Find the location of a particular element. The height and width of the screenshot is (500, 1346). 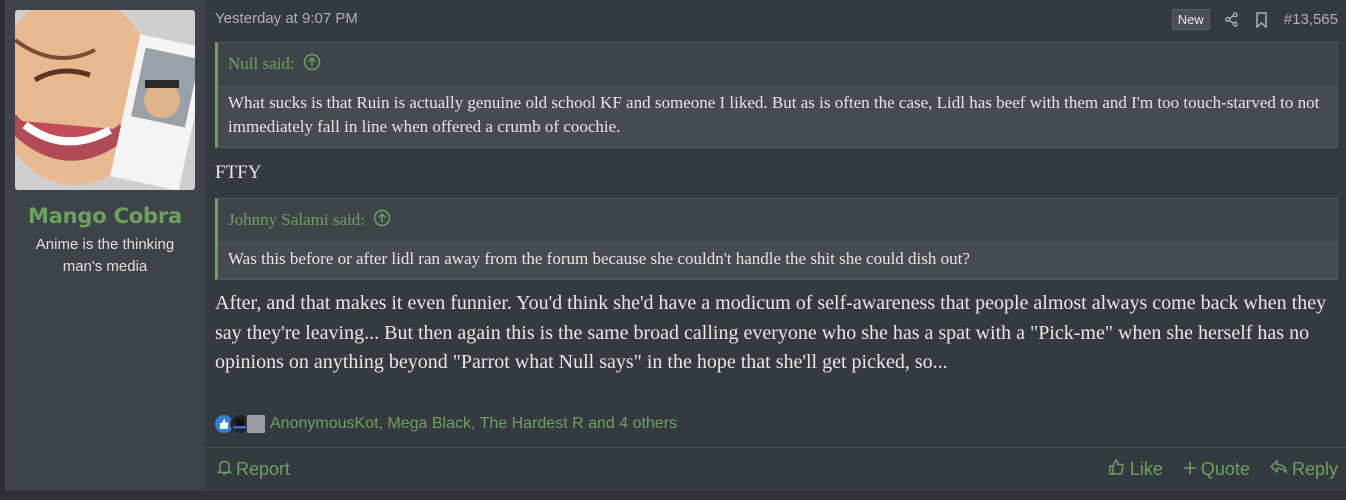

quote-author: Johnny Salami said: is located at coordinates (296, 220).